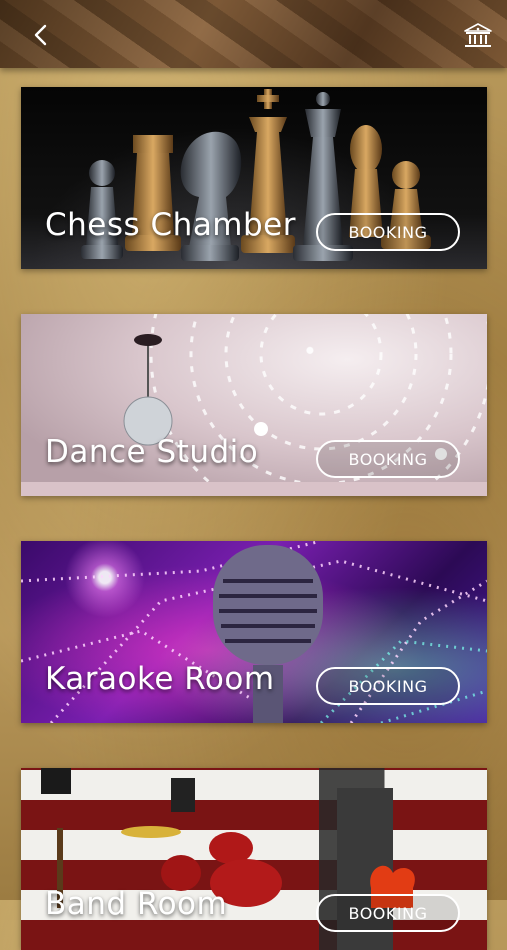 Image resolution: width=507 pixels, height=950 pixels. Describe the element at coordinates (171, 225) in the screenshot. I see `room-title: Chess Chamber` at that location.